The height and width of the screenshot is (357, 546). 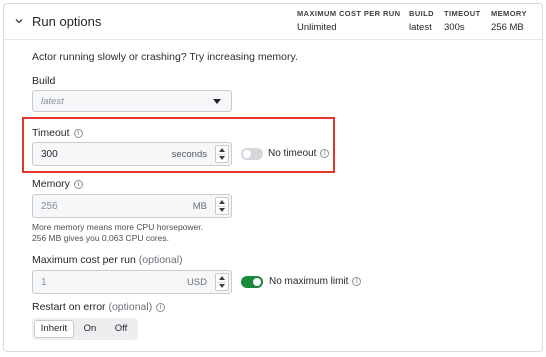 I want to click on summary-value: Unlimited, so click(x=317, y=27).